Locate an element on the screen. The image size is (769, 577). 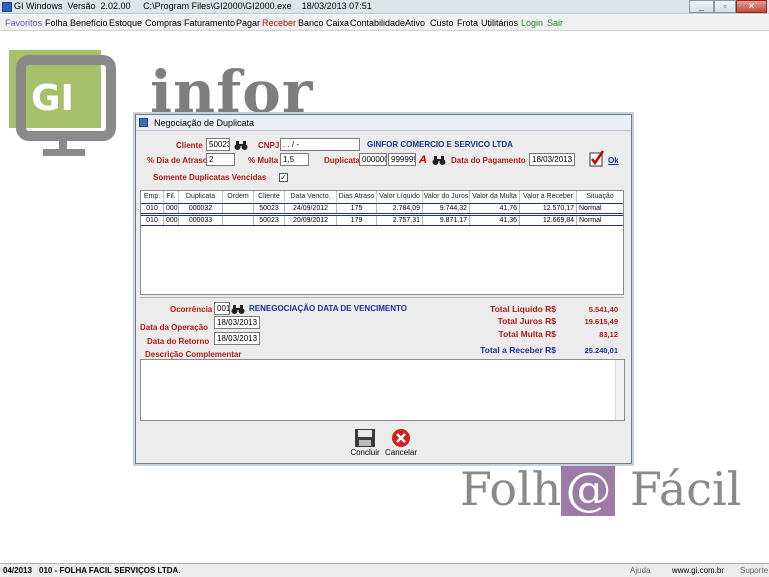
ok-label: Ok is located at coordinates (613, 160).